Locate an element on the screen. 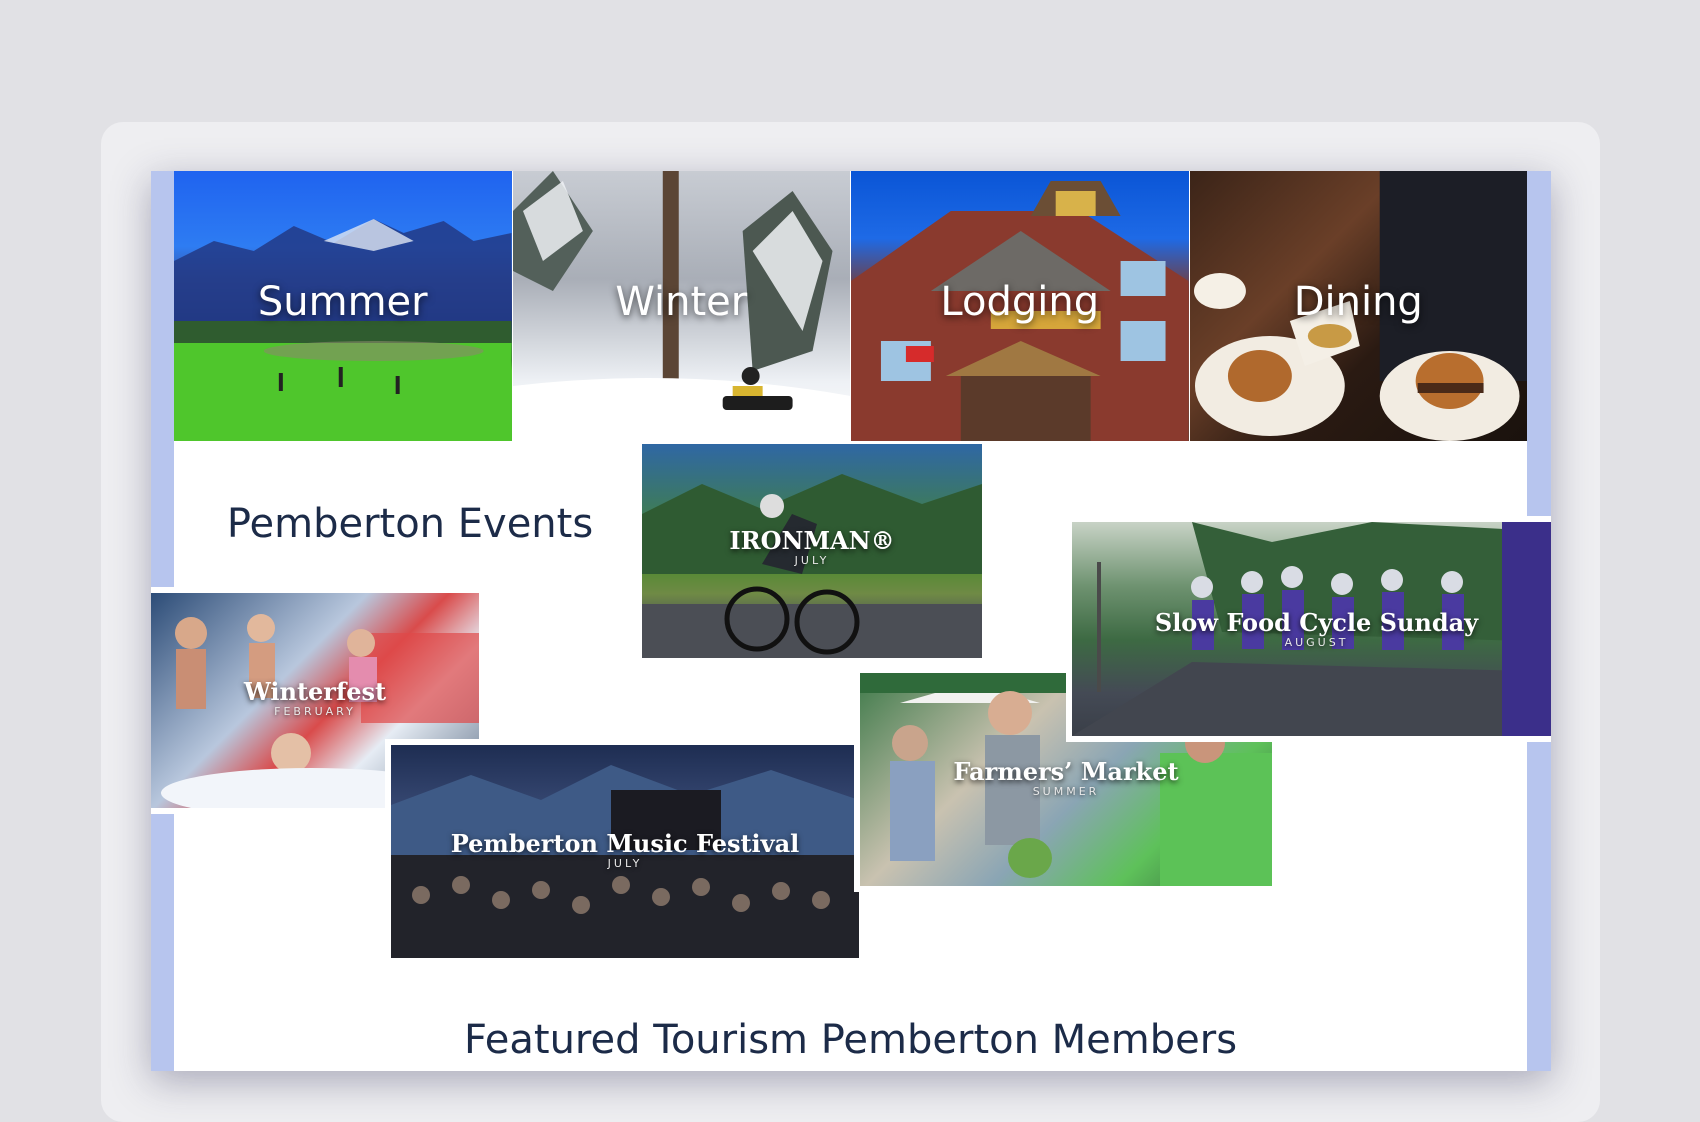 This screenshot has height=1122, width=1700. tile-label: Dining is located at coordinates (1358, 302).